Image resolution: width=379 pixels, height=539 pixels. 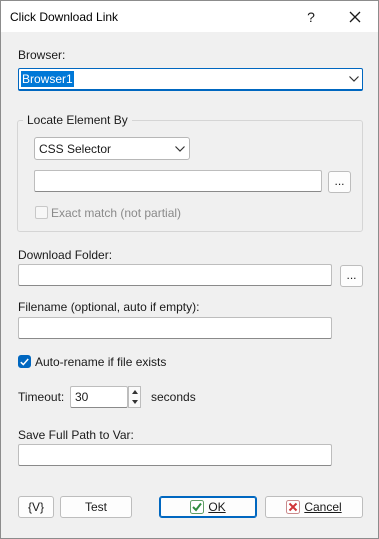 I want to click on checkmark-icon, so click(x=24, y=362).